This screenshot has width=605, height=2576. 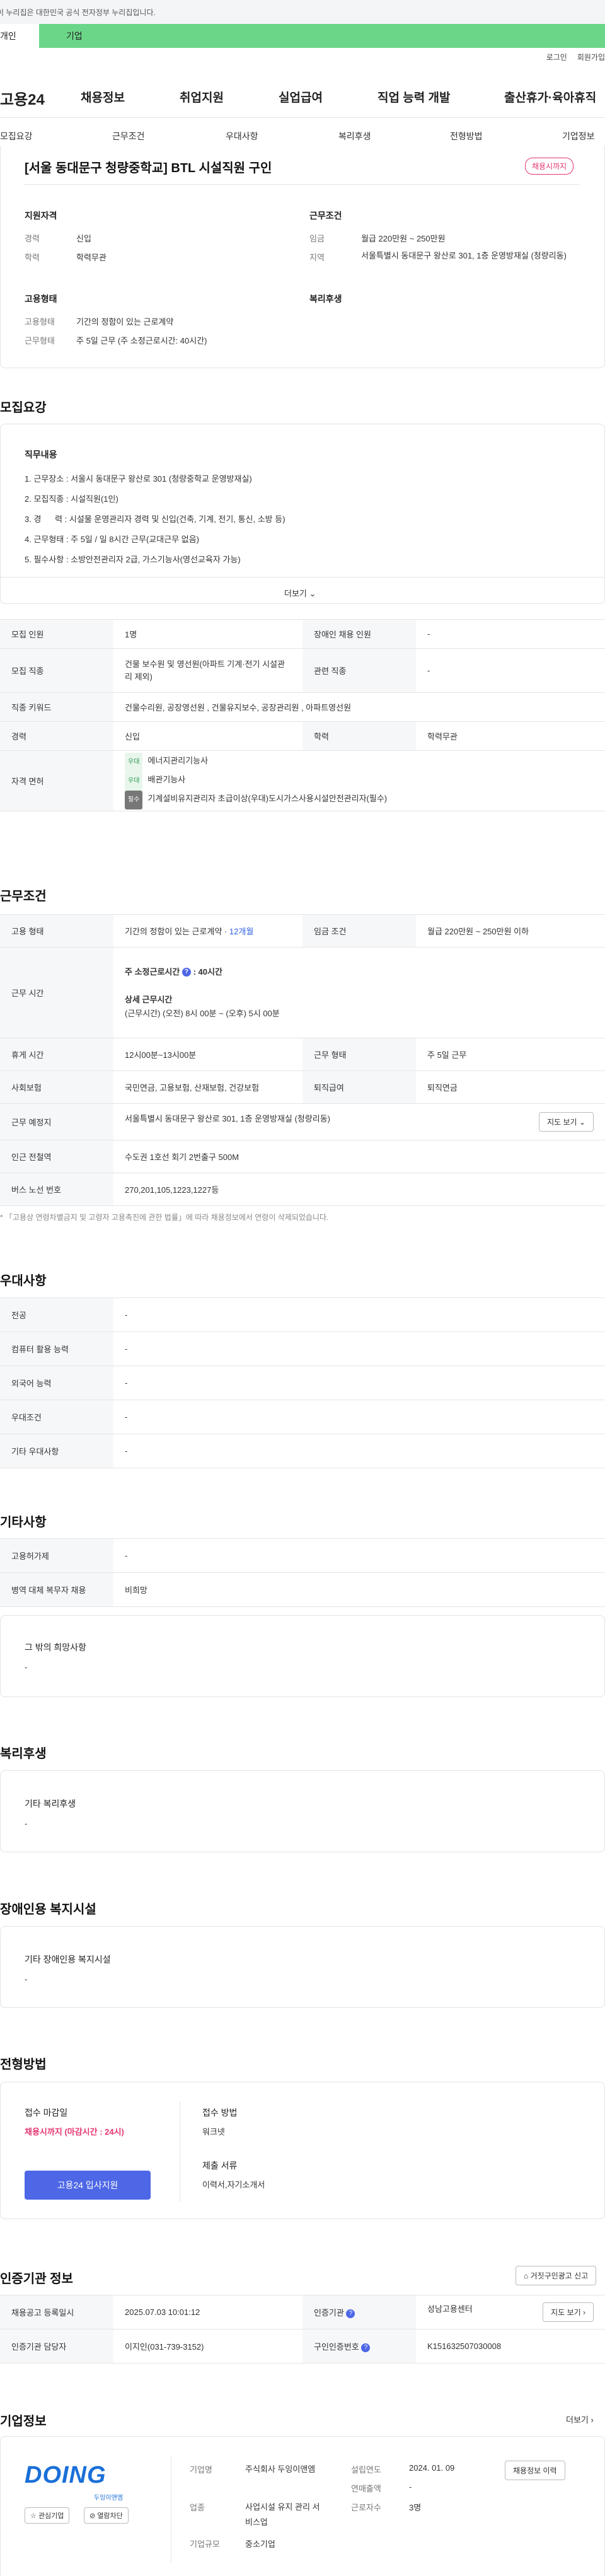 What do you see at coordinates (103, 98) in the screenshot?
I see `gnb-jobs: 채용정보` at bounding box center [103, 98].